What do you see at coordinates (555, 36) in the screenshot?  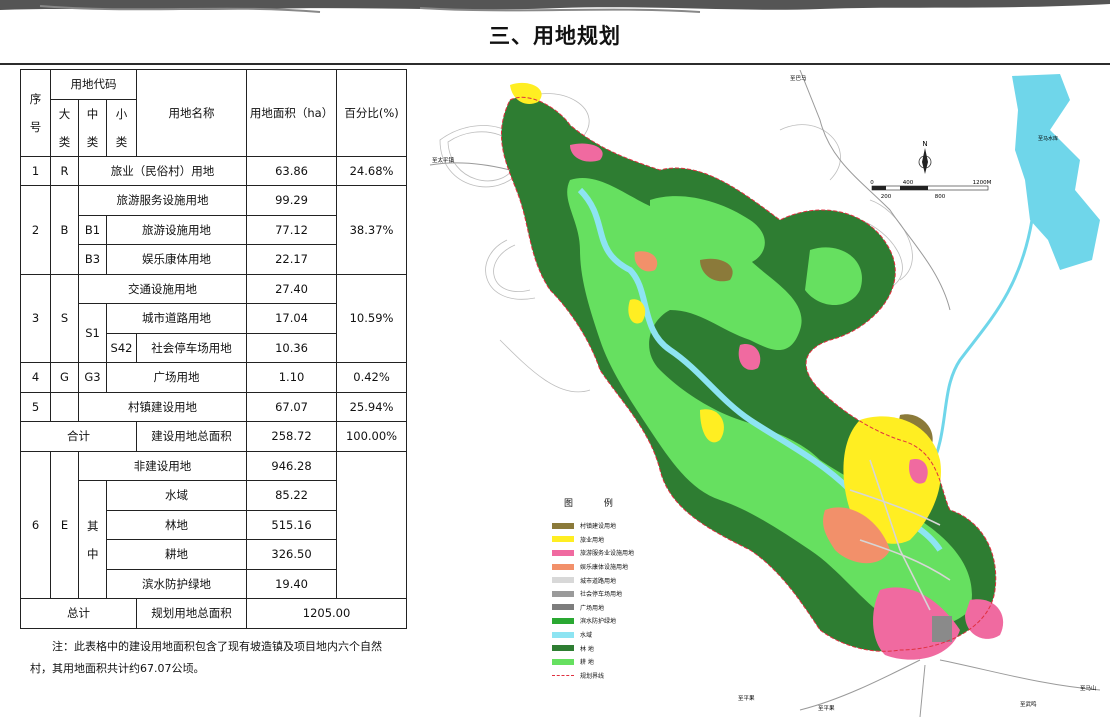 I see `page-title: 三、用地规划` at bounding box center [555, 36].